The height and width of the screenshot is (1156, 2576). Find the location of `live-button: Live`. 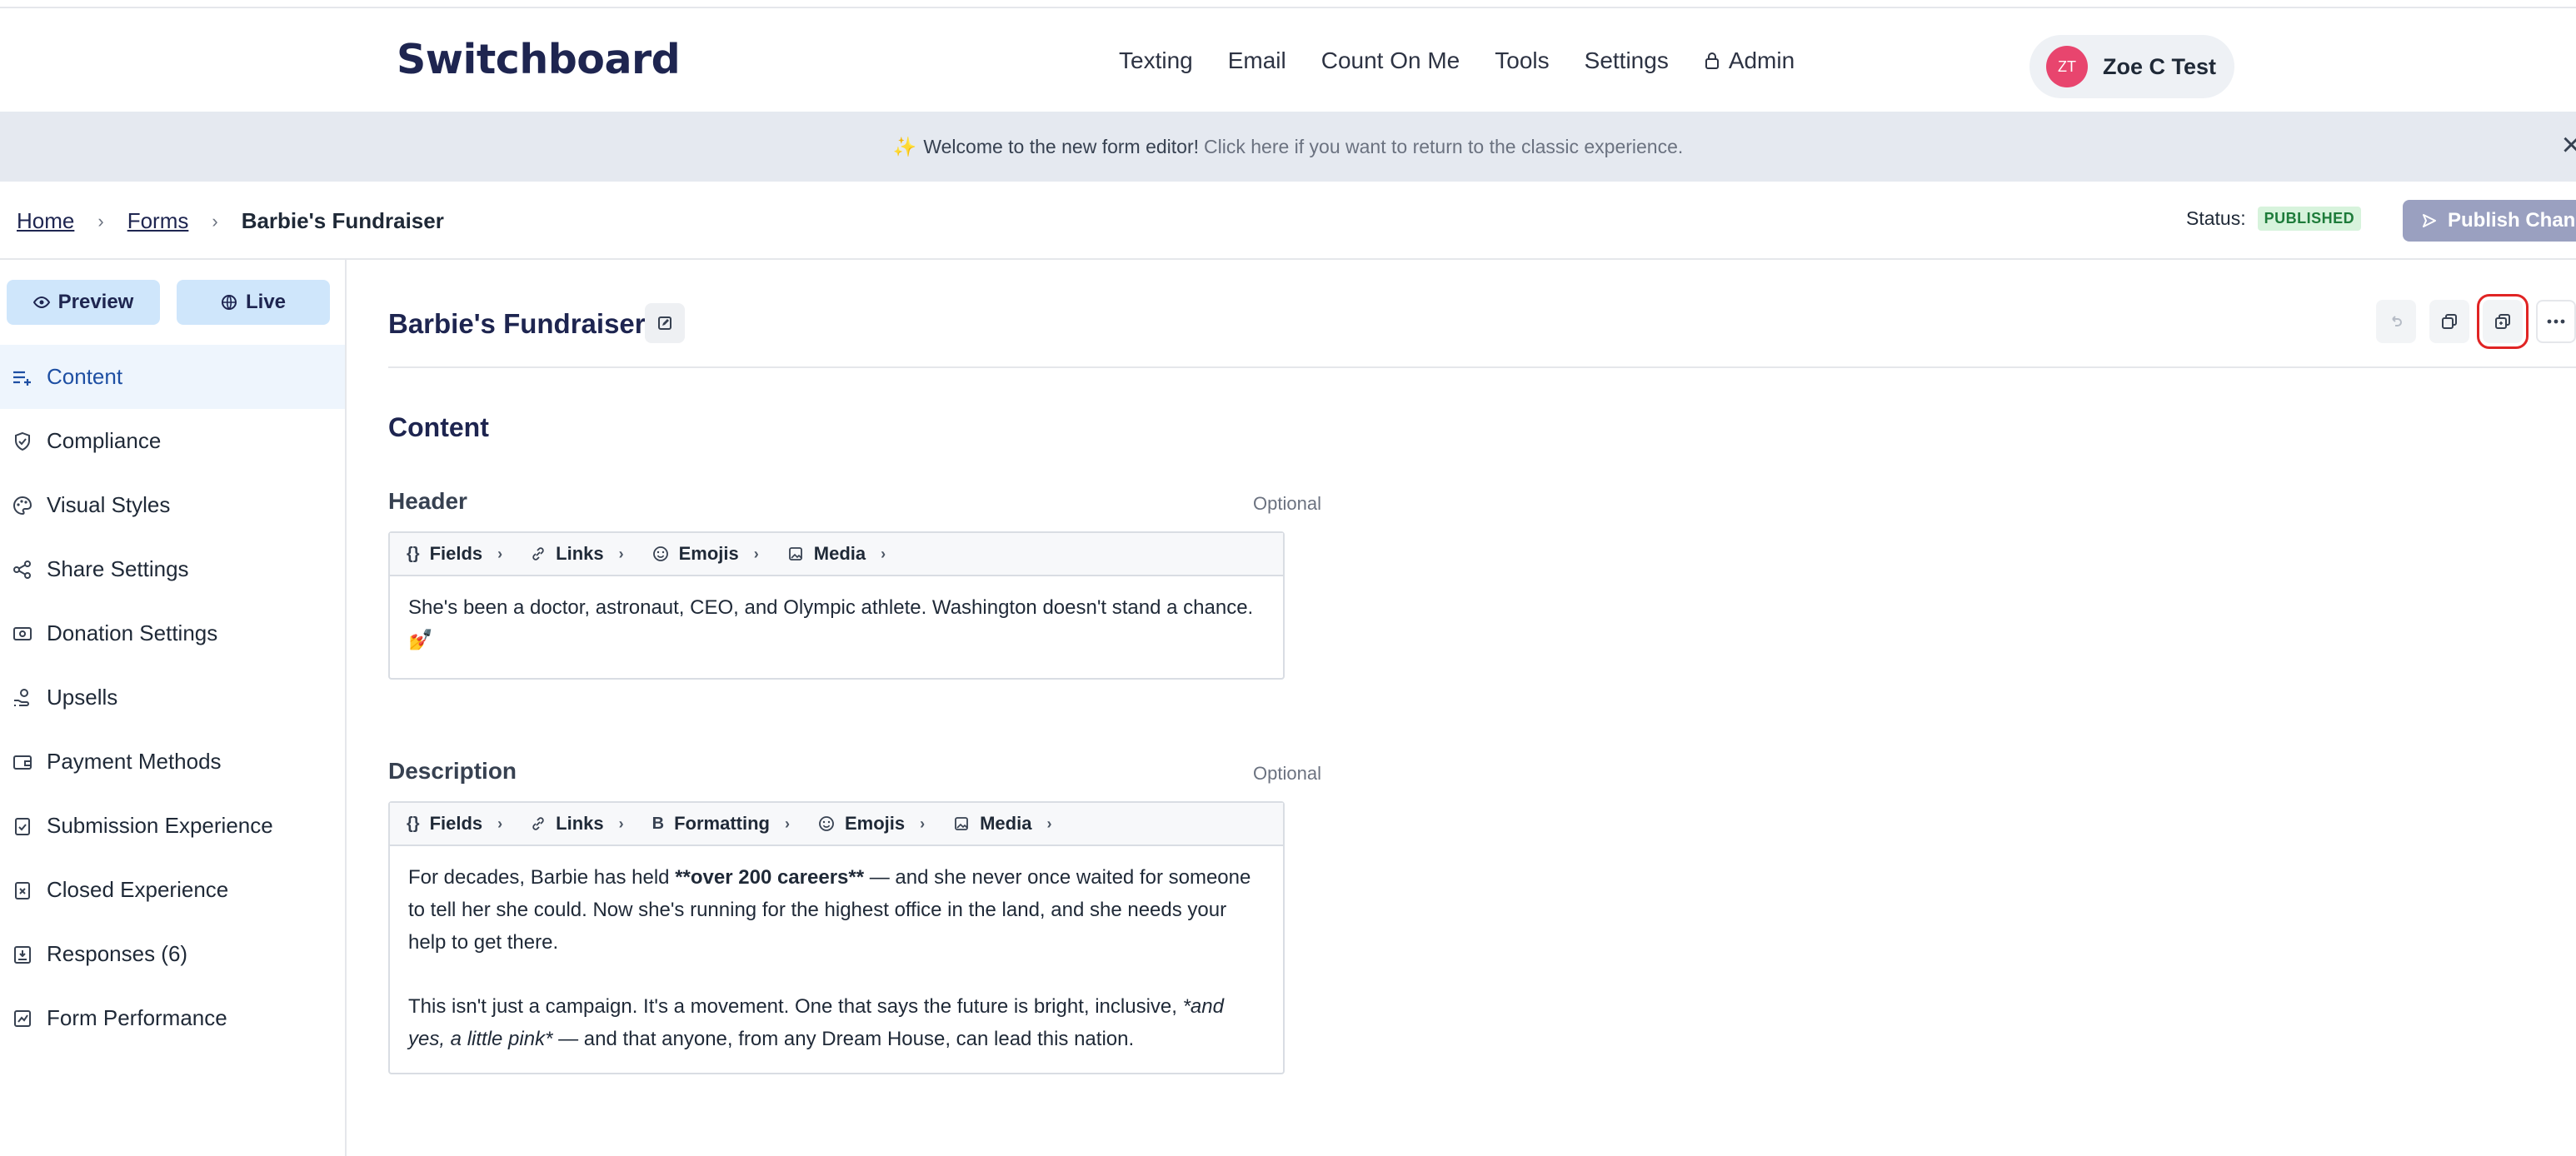

live-button: Live is located at coordinates (253, 302).